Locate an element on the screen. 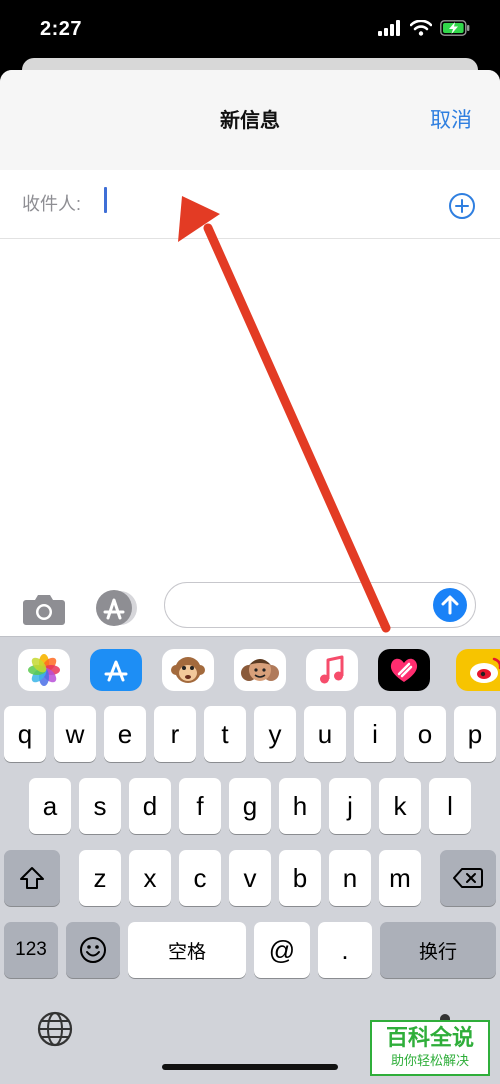  key-k: k is located at coordinates (400, 806).